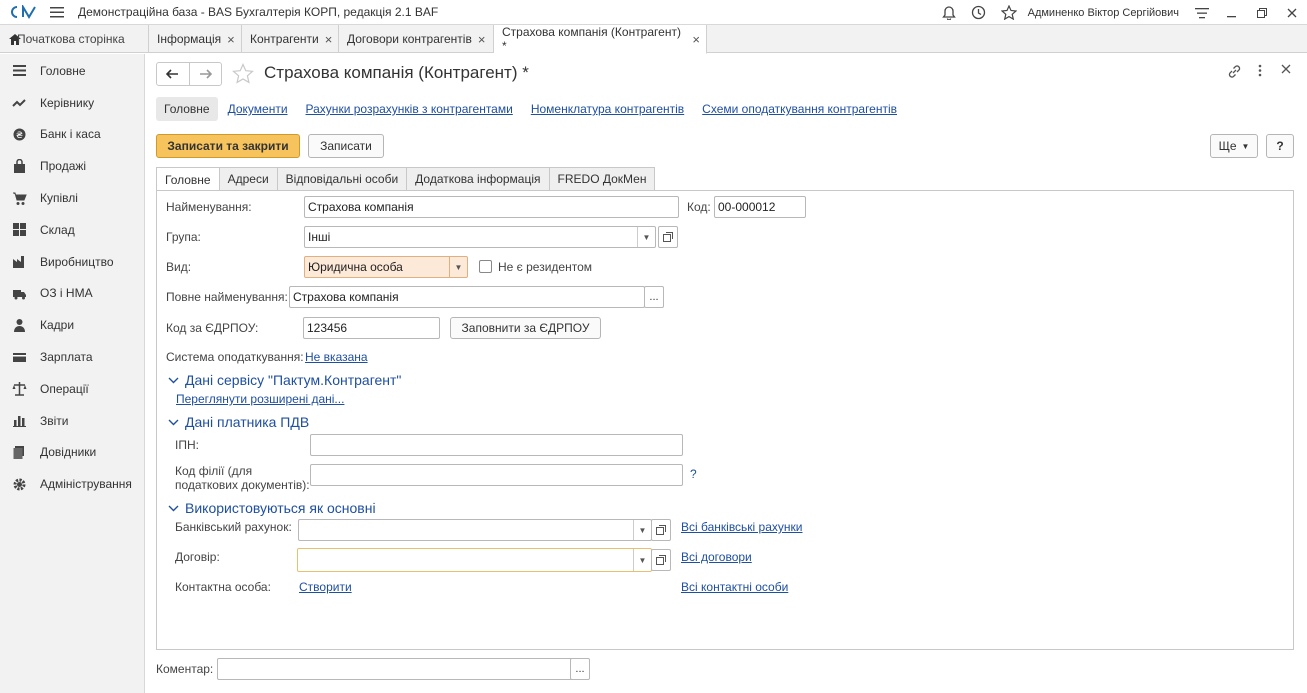 The height and width of the screenshot is (693, 1307). What do you see at coordinates (661, 560) in the screenshot?
I see `open-contract-icon` at bounding box center [661, 560].